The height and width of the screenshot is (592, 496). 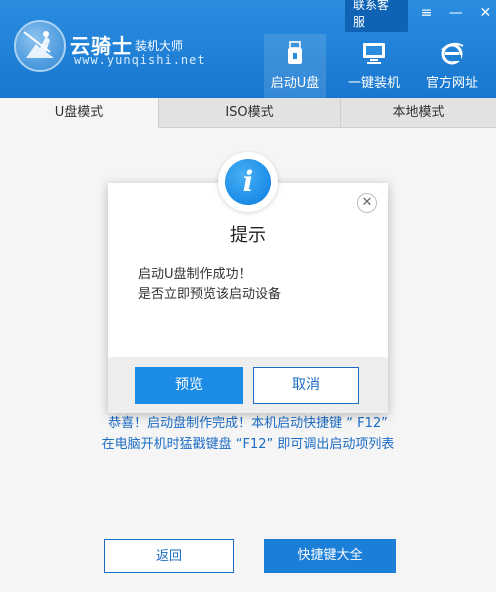 I want to click on nav-item-install: 一键装机, so click(x=374, y=66).